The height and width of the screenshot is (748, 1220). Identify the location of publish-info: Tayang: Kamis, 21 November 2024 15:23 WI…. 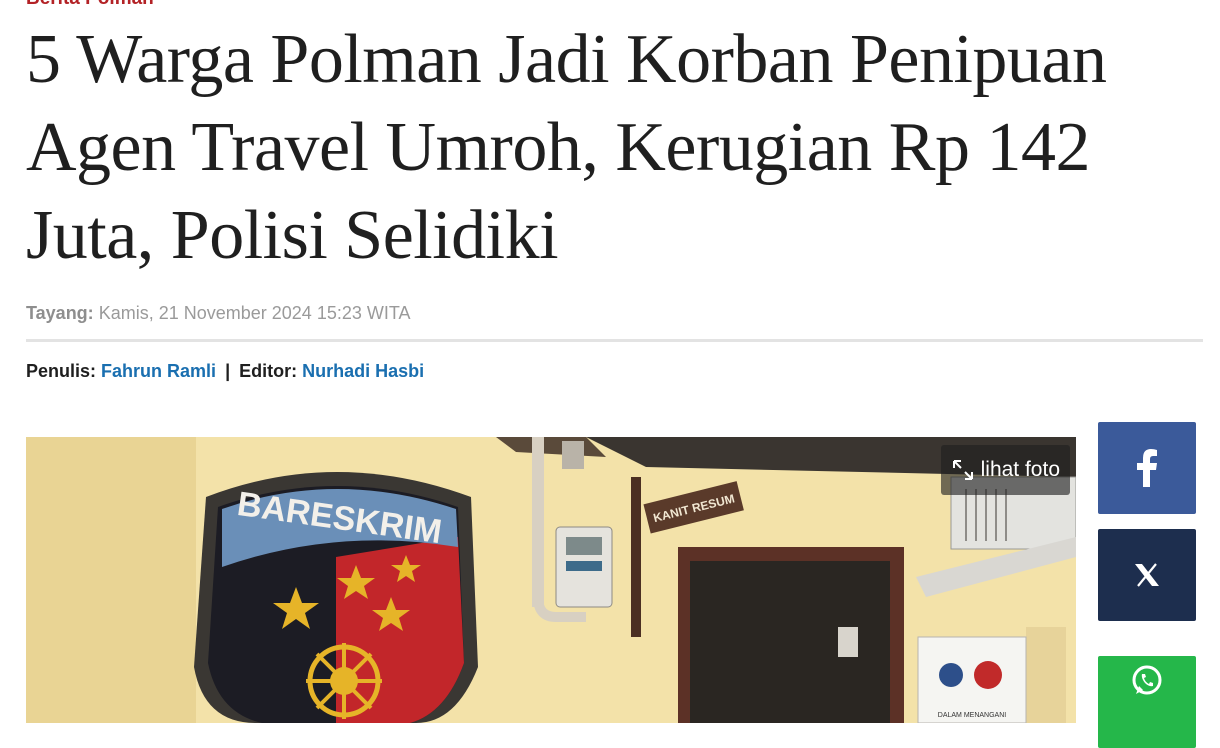
(218, 313).